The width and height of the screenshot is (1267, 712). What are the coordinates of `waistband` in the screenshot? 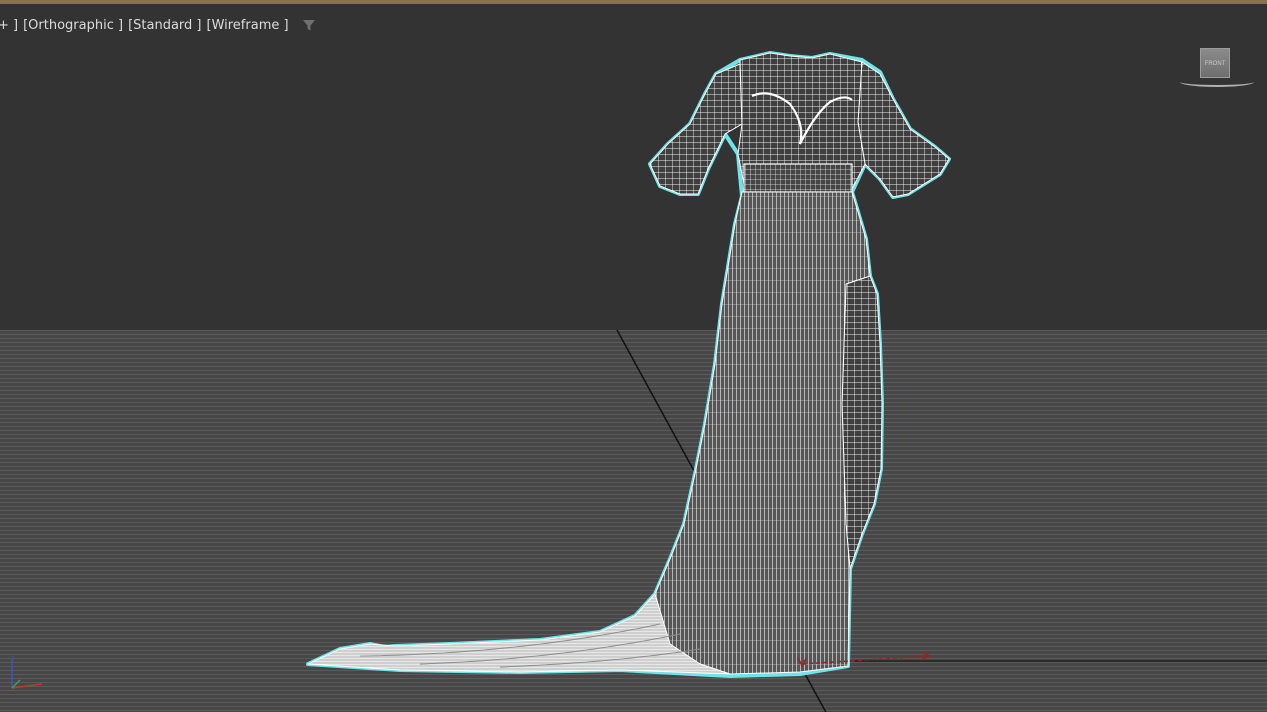 It's located at (798, 178).